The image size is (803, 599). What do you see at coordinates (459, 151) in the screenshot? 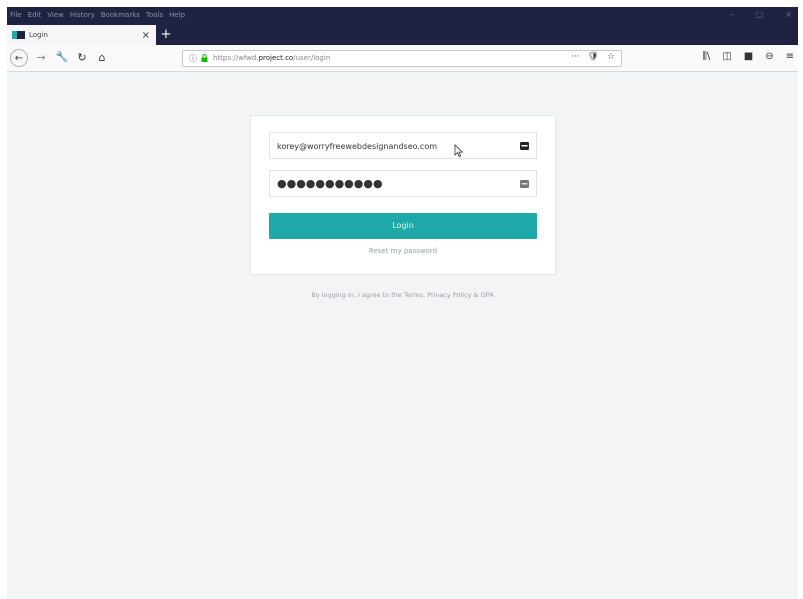
I see `mouse-pointer-icon` at bounding box center [459, 151].